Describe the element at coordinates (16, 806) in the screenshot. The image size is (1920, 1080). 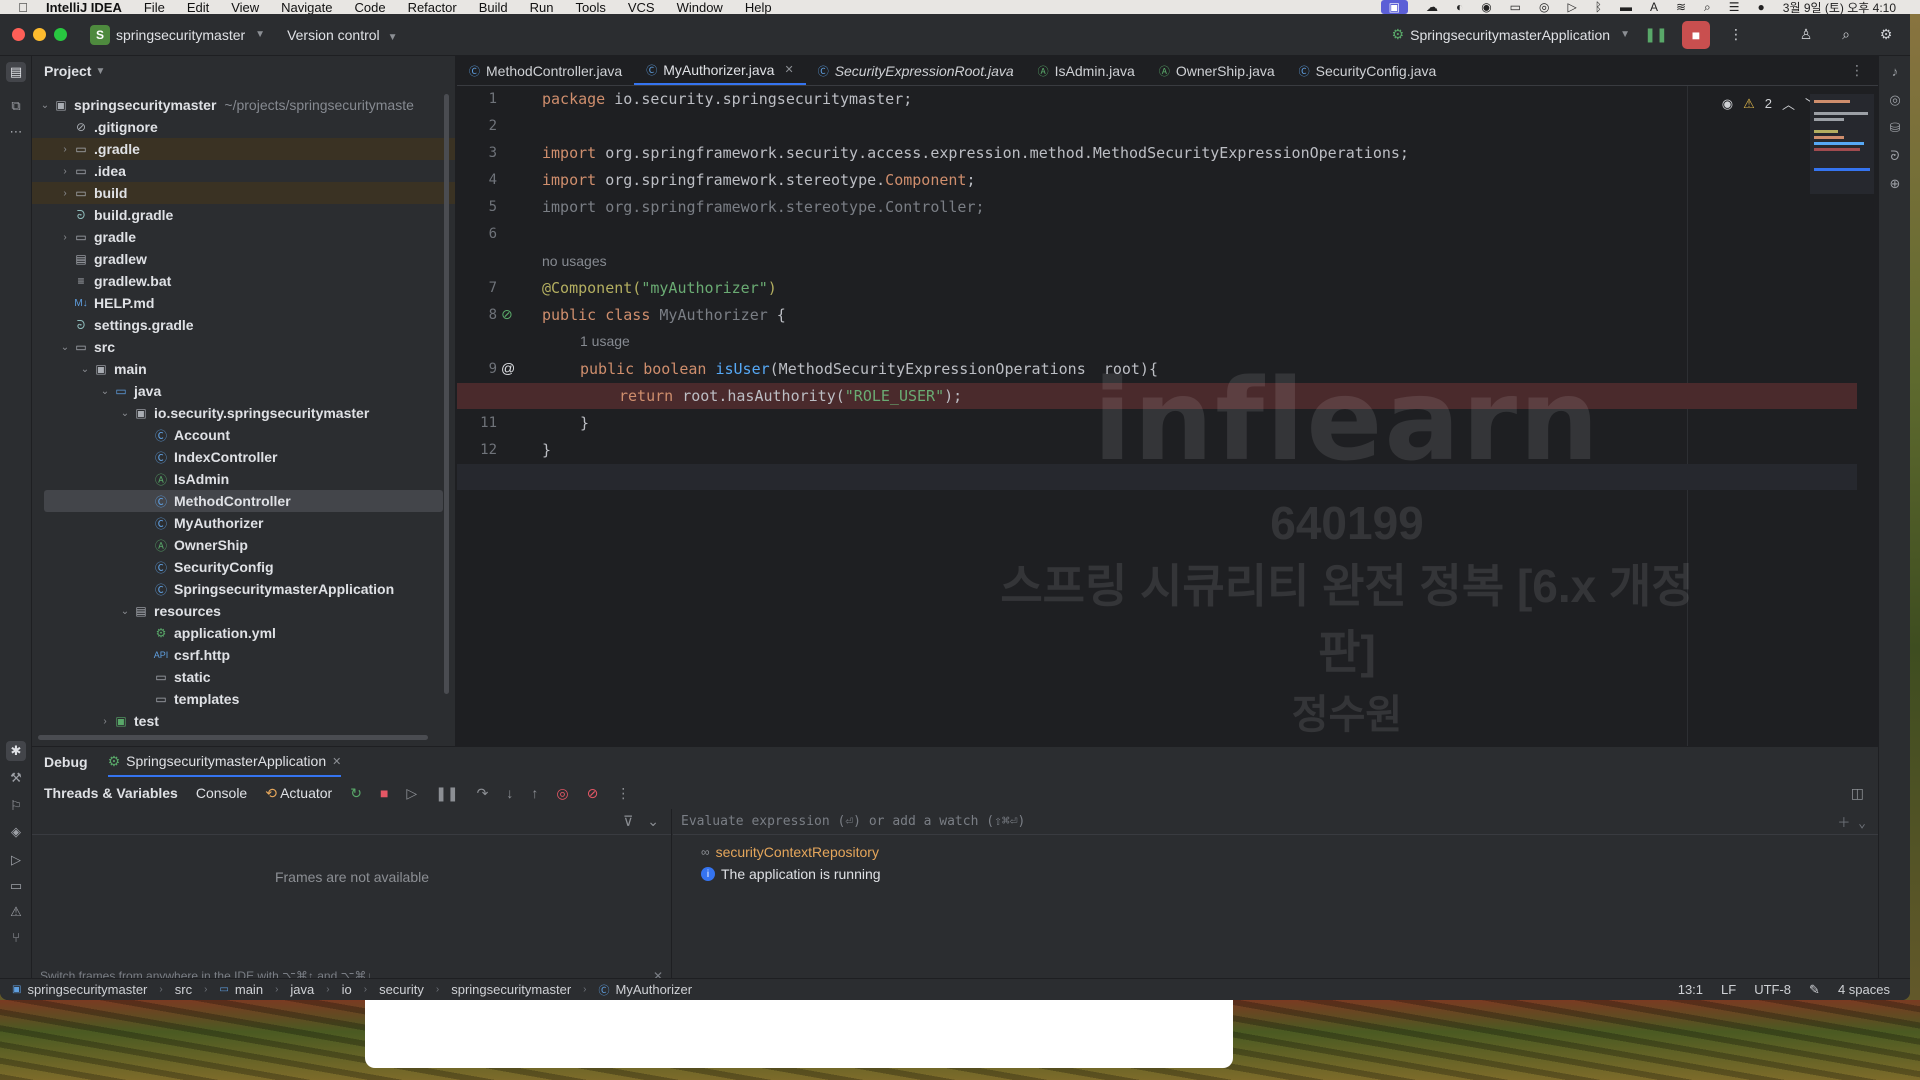
I see `services-tool-icon: ⚐` at that location.